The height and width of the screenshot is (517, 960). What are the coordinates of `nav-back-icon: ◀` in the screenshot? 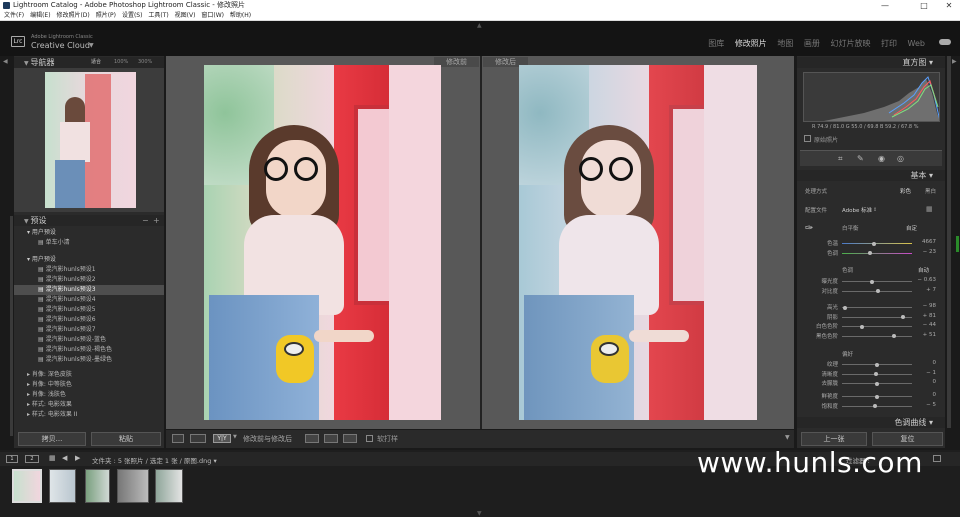 It's located at (64, 458).